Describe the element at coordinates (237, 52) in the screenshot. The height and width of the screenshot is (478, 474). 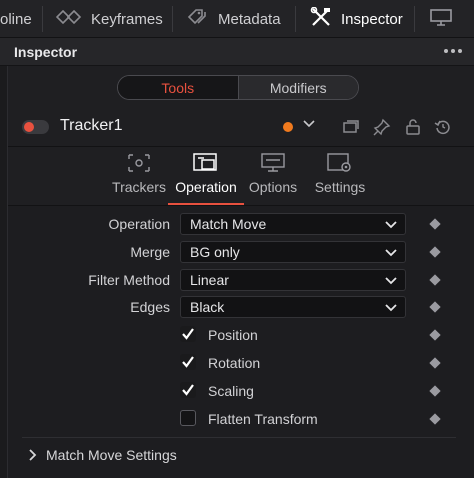
I see `inspector-header: Inspector` at that location.